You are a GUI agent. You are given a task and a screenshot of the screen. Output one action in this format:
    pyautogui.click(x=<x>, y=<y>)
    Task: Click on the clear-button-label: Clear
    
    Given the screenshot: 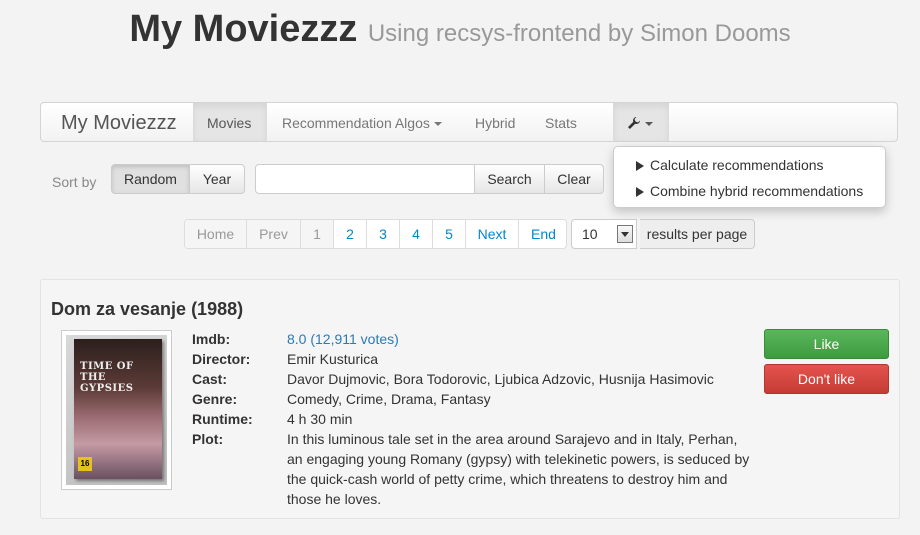 What is the action you would take?
    pyautogui.click(x=574, y=179)
    